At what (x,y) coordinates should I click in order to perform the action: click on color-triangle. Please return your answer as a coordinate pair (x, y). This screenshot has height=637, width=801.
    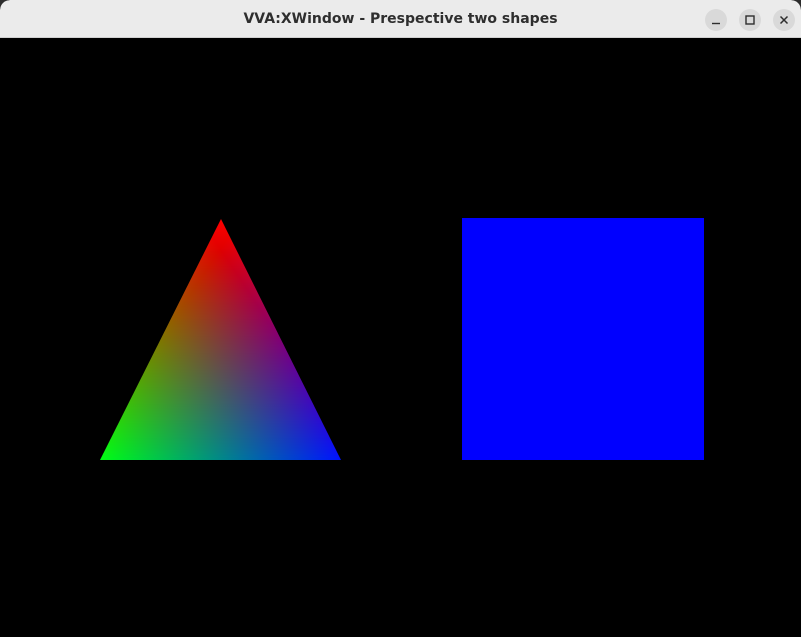
    Looking at the image, I should click on (220, 339).